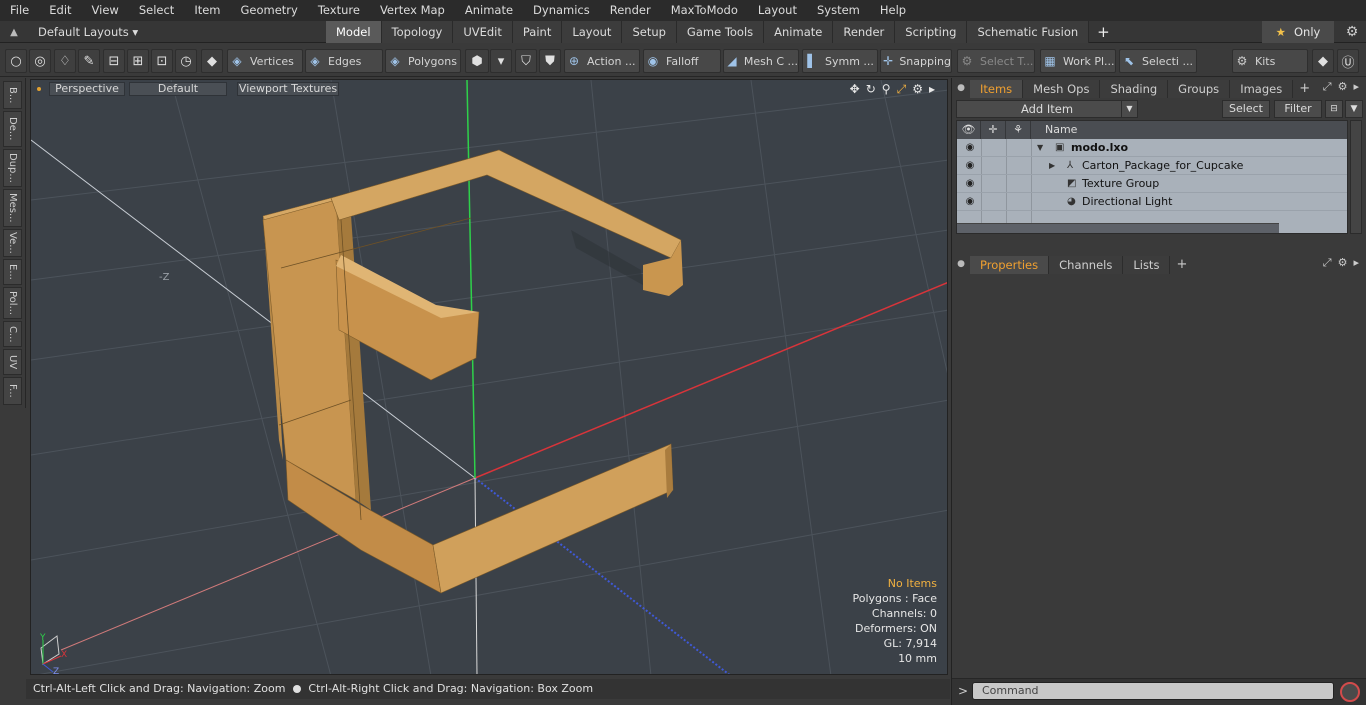 Image resolution: width=1366 pixels, height=705 pixels. What do you see at coordinates (916, 61) in the screenshot?
I see `snapping-button: ✛ Snapping` at bounding box center [916, 61].